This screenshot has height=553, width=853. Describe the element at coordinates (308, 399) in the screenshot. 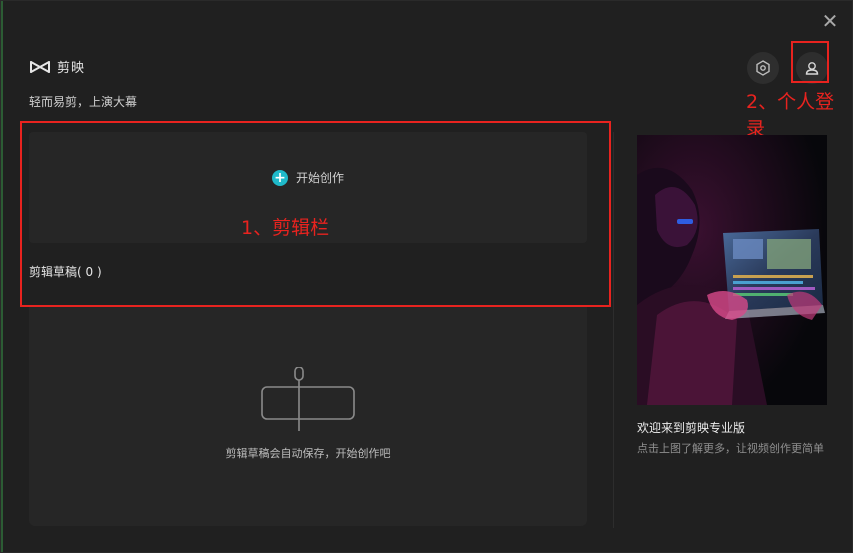

I see `empty-drafts-icon` at that location.